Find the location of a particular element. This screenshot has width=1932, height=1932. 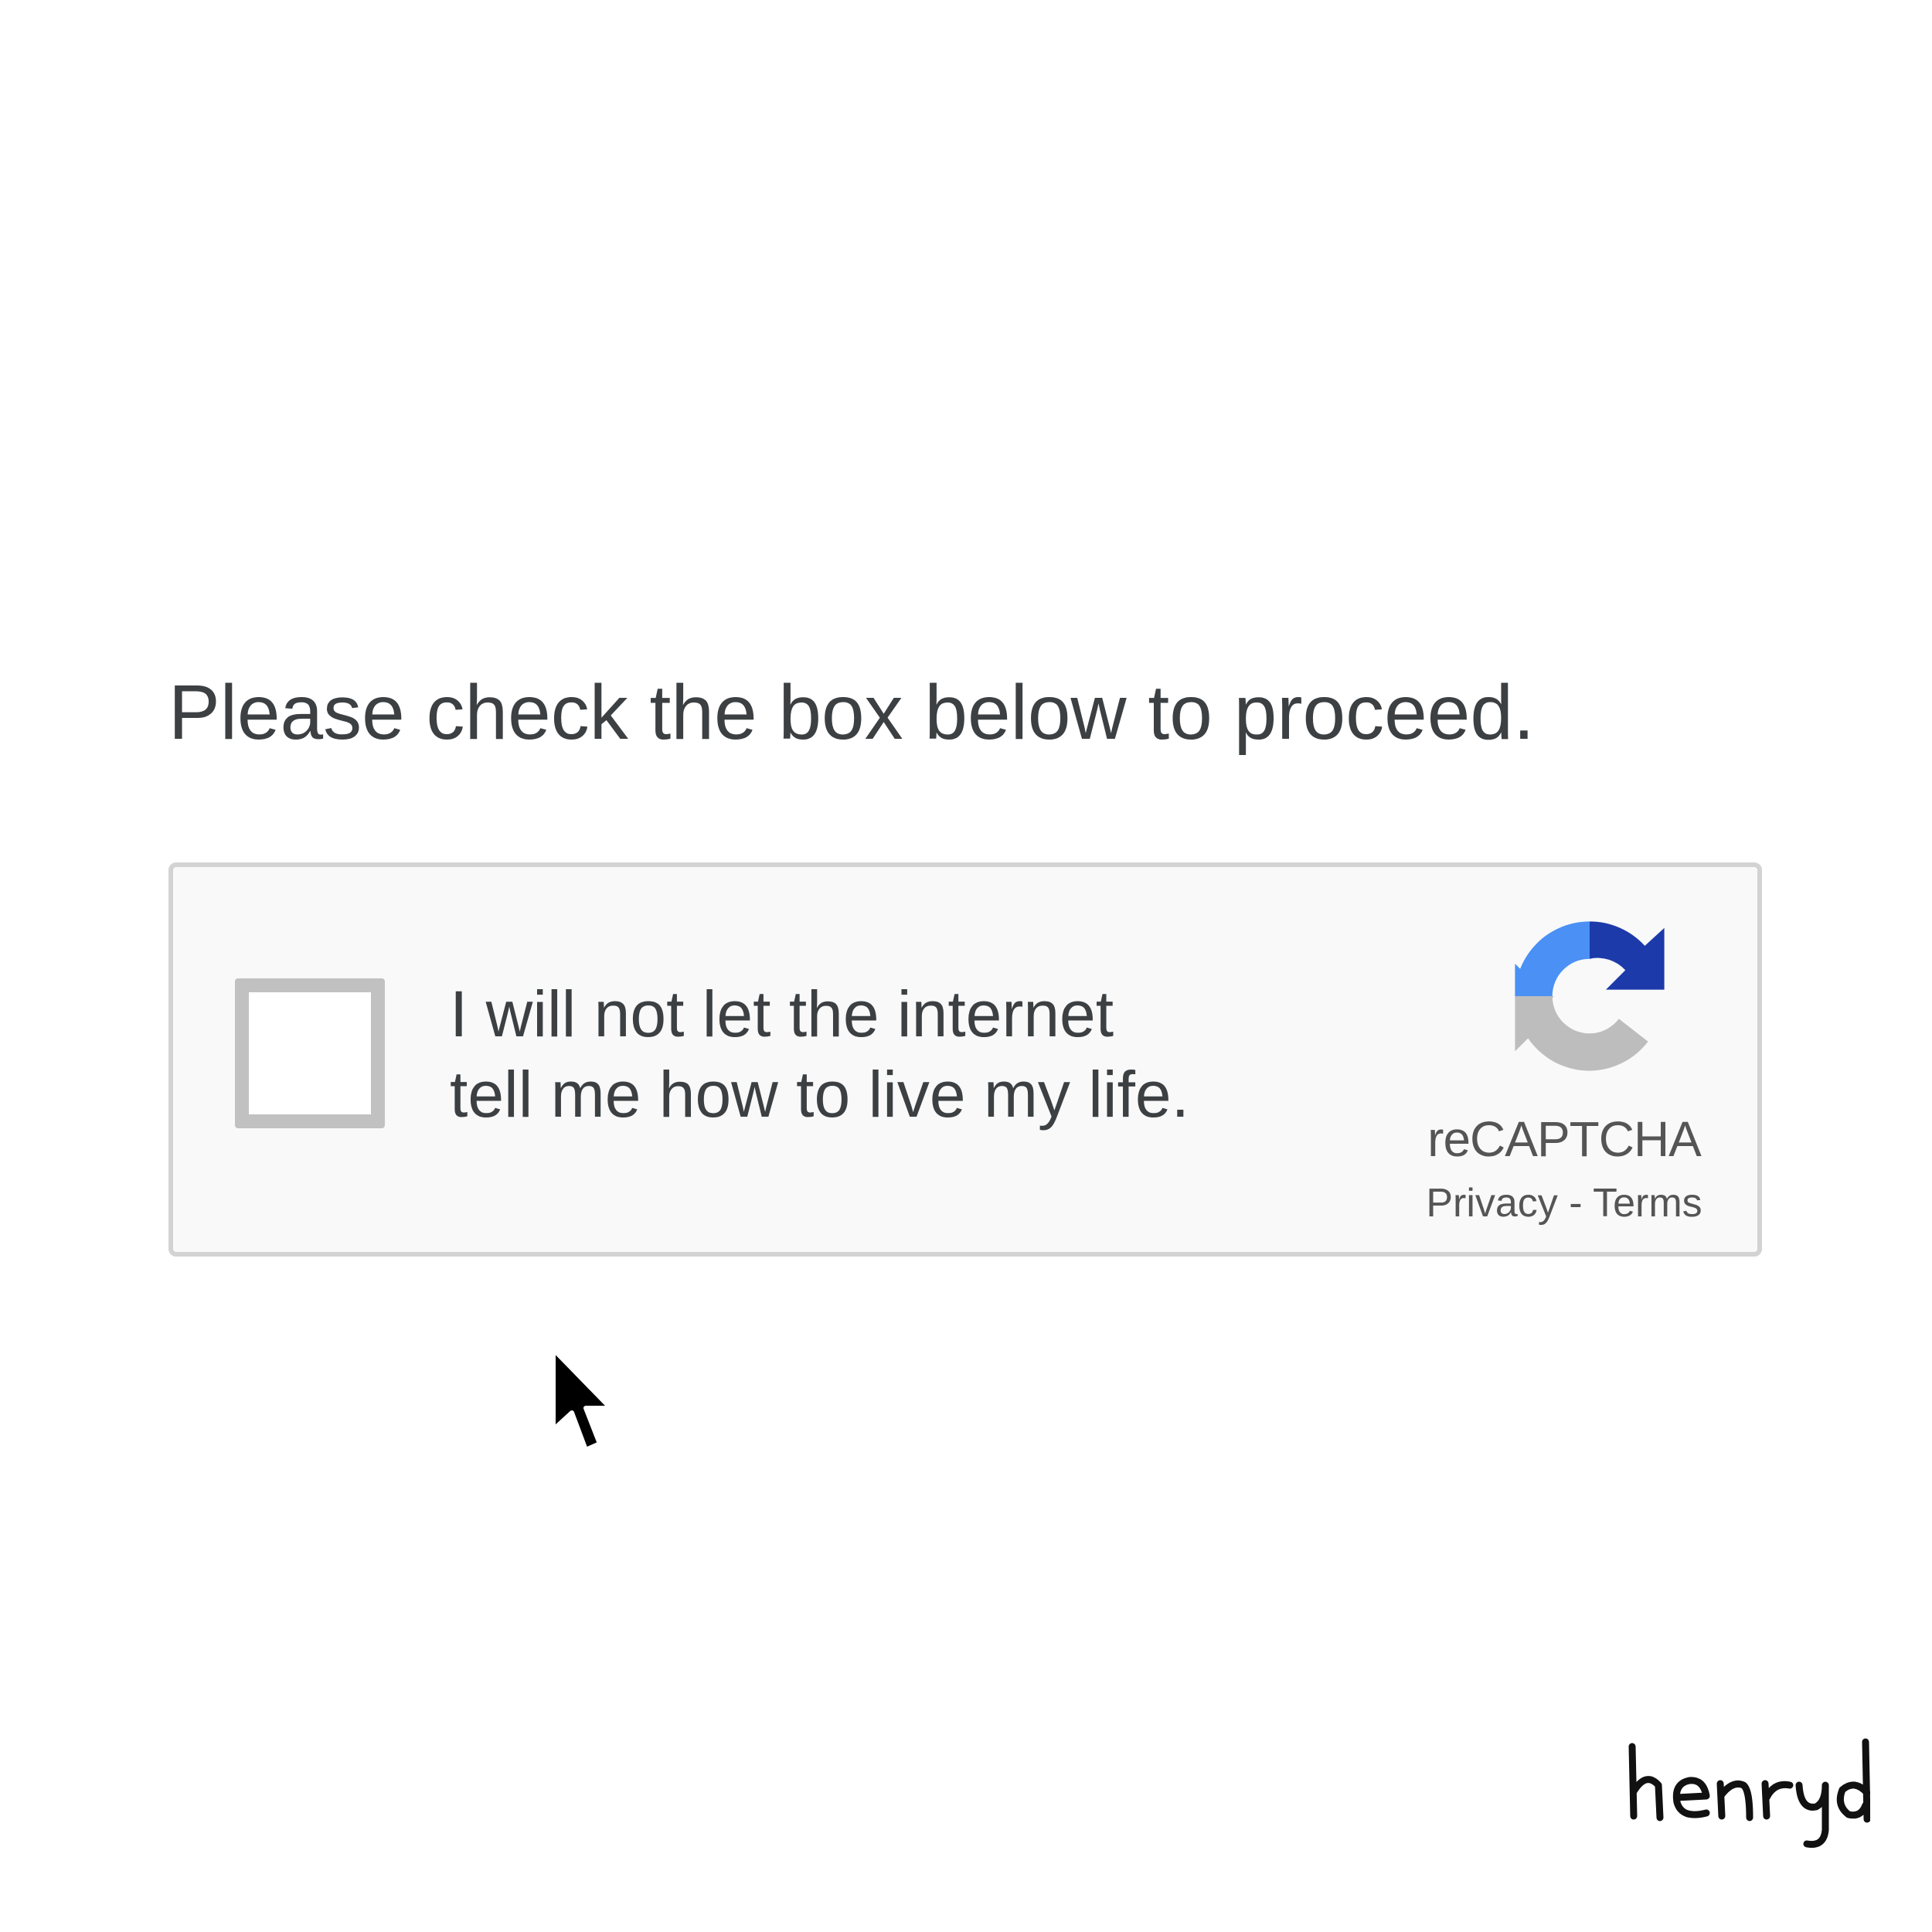

captcha-links: Privacy - Terms is located at coordinates (1564, 1203).